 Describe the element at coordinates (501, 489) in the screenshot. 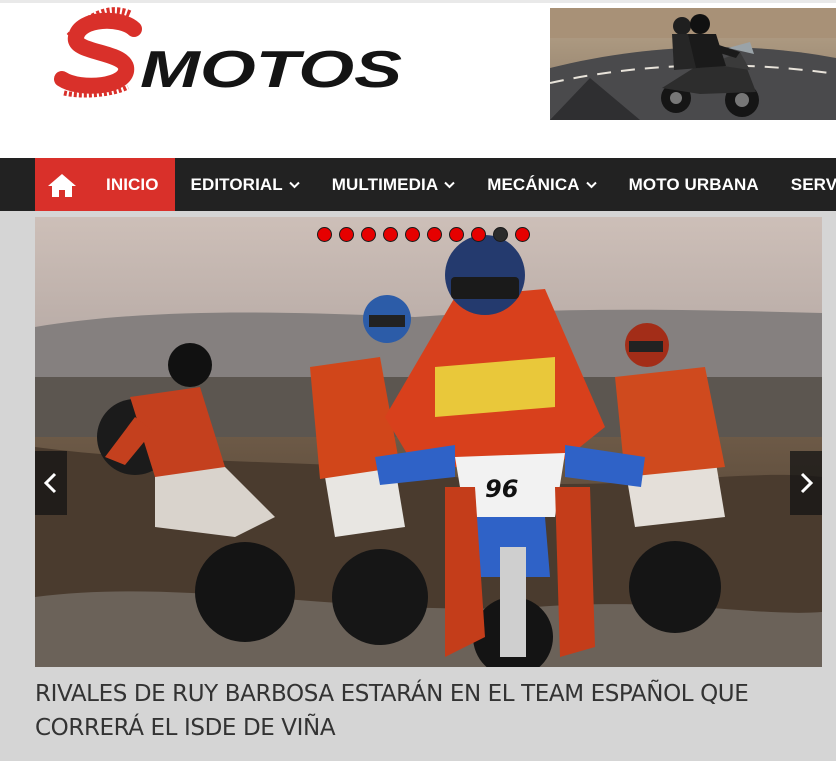

I see `svg-text: 96` at that location.